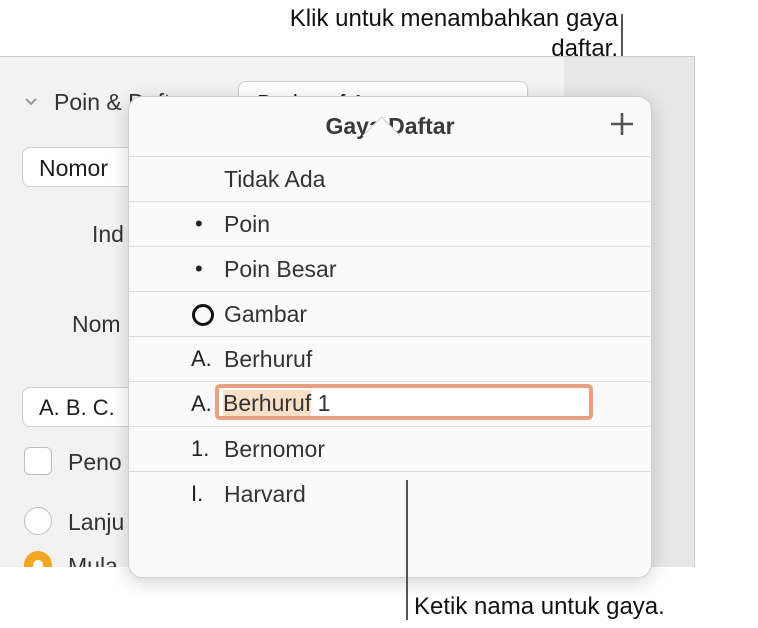 This screenshot has width=758, height=628. What do you see at coordinates (622, 124) in the screenshot?
I see `add-style-plus-icon` at bounding box center [622, 124].